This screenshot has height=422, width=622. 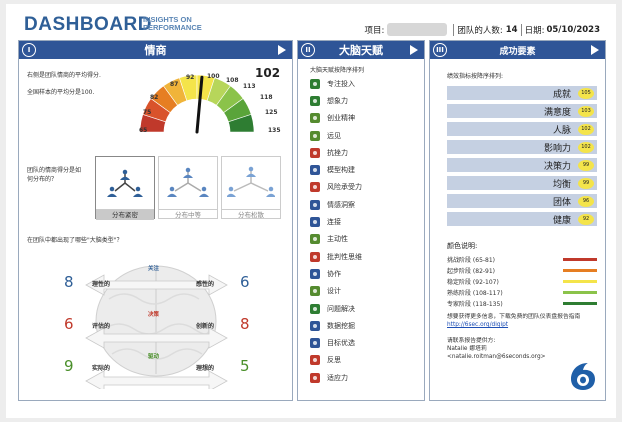 What do you see at coordinates (147, 112) in the screenshot?
I see `tick-label: 75` at bounding box center [147, 112].